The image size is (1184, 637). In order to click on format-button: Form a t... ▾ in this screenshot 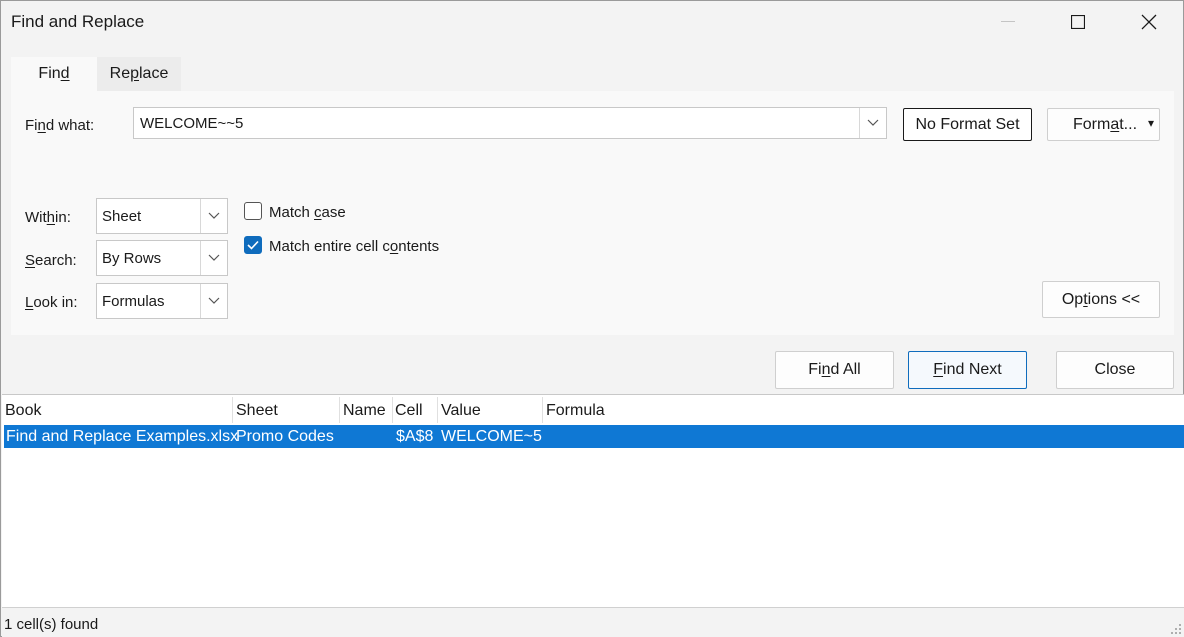, I will do `click(1103, 124)`.